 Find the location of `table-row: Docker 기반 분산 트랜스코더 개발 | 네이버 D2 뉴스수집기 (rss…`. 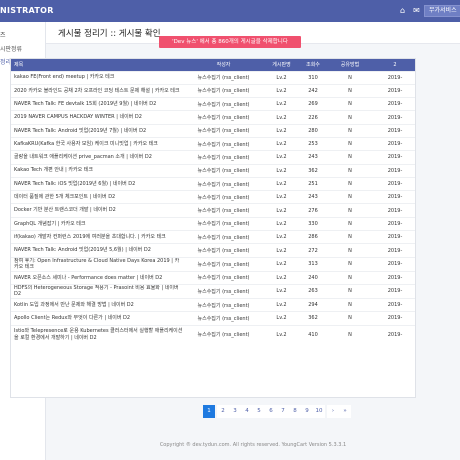

table-row: Docker 기반 분산 트랜스코더 개발 | 네이버 D2 뉴스수집기 (rss… is located at coordinates (213, 210).